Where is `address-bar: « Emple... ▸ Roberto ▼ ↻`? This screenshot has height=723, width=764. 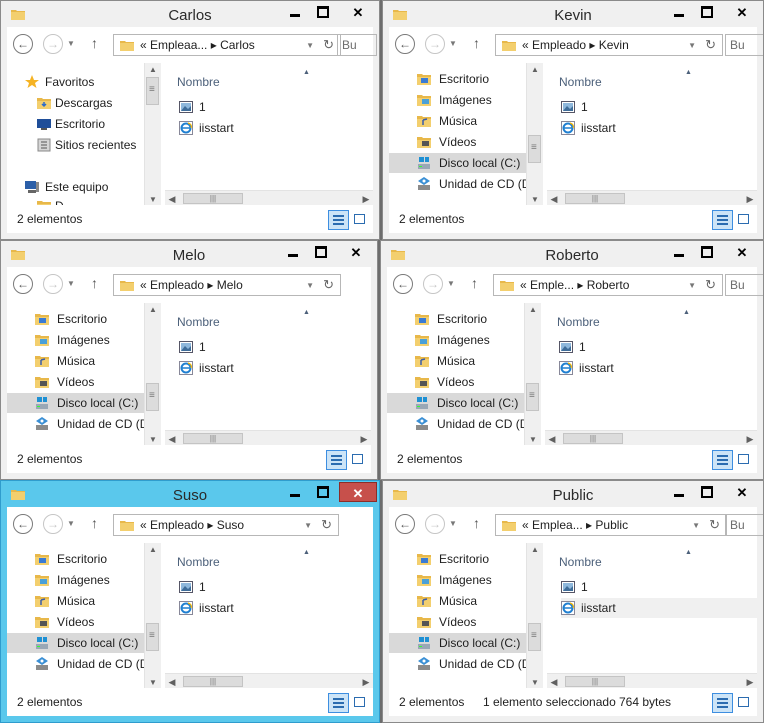
address-bar: « Emple... ▸ Roberto ▼ ↻ is located at coordinates (608, 285).